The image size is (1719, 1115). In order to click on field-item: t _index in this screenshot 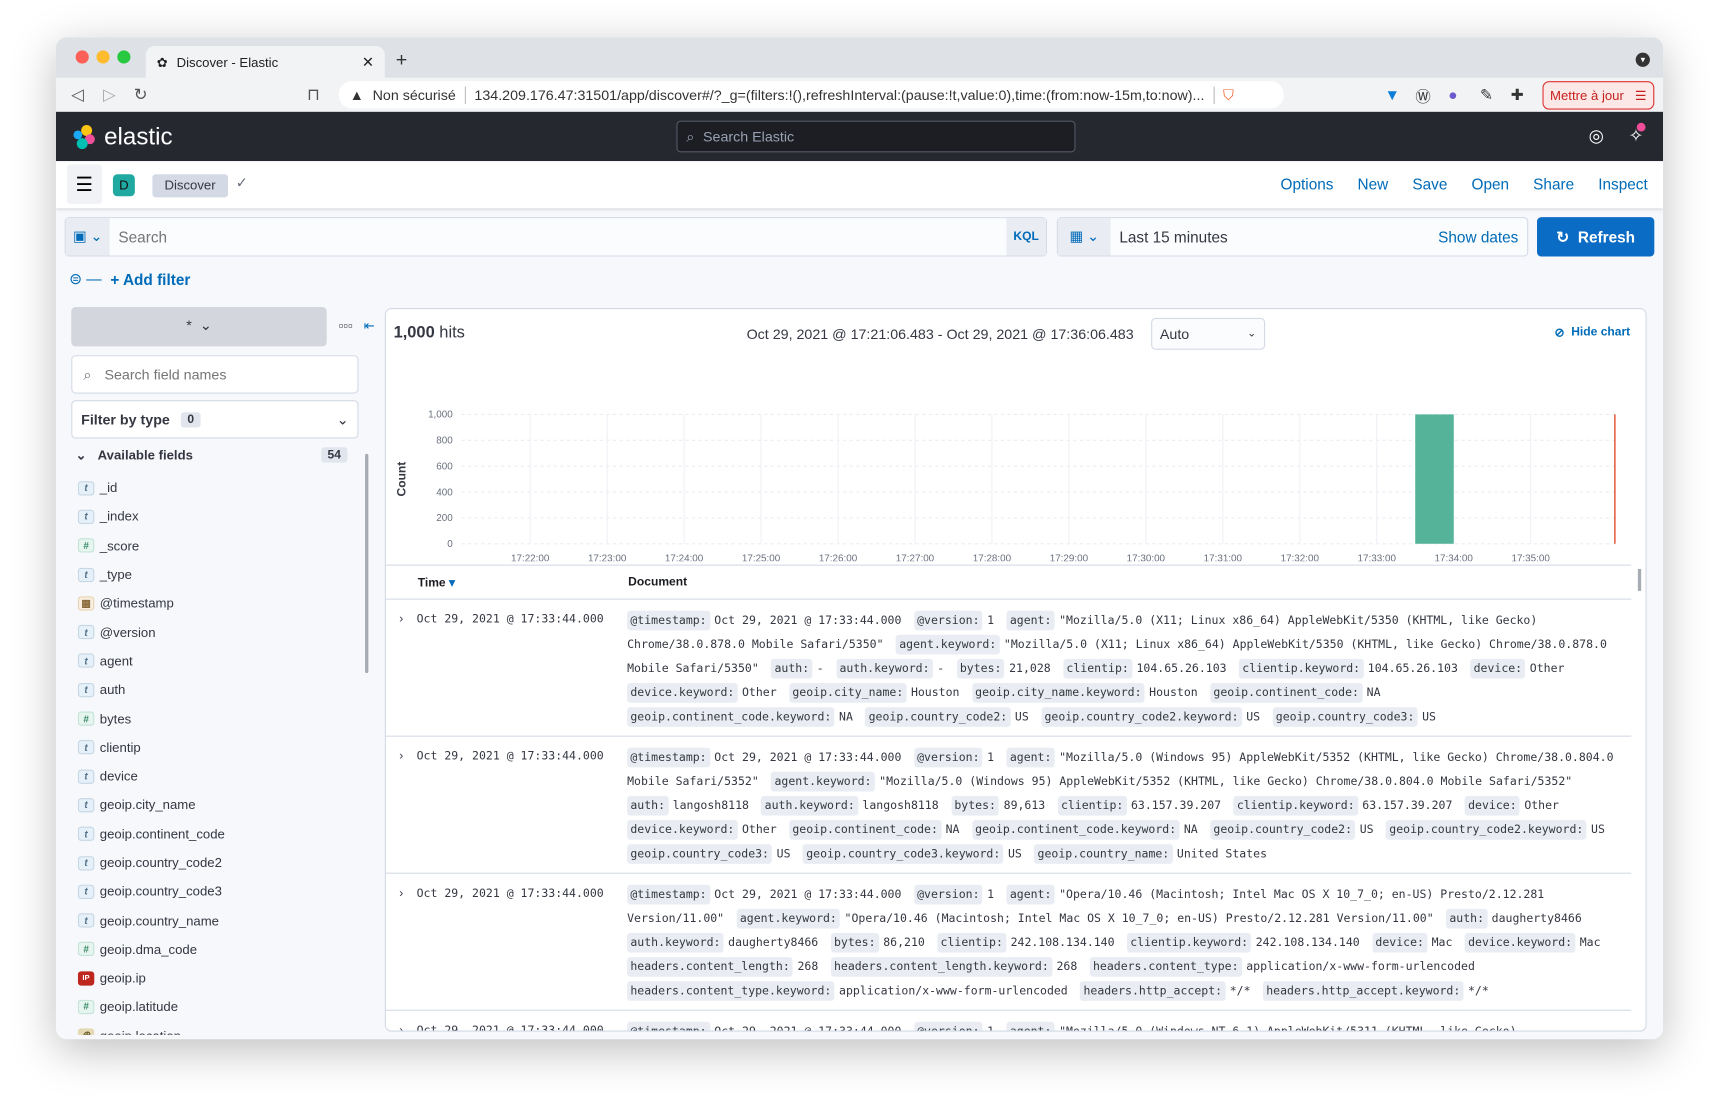, I will do `click(214, 516)`.